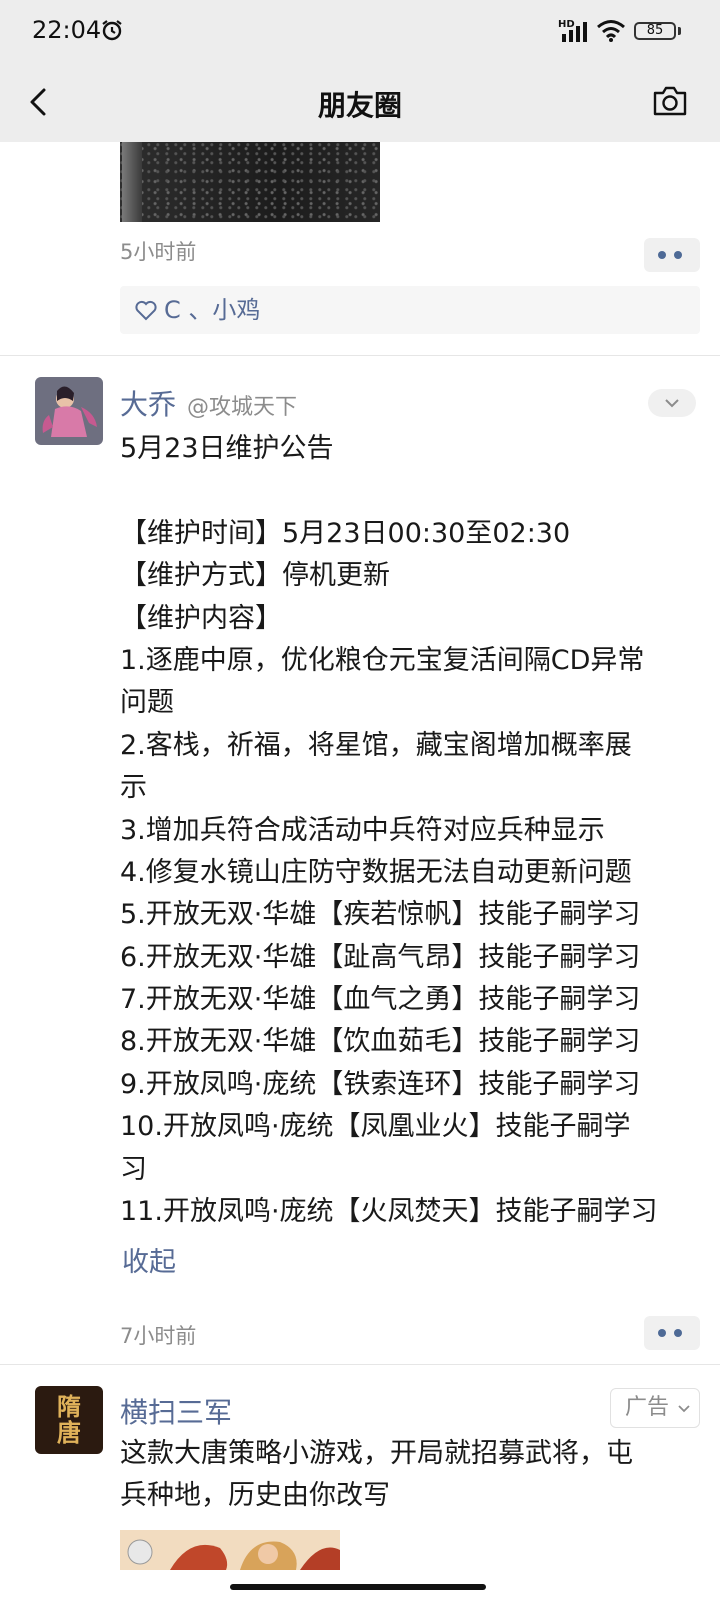 The height and width of the screenshot is (1600, 720). I want to click on post-line: 6.开放无双·华雄【趾高气昂】技能子嗣学习, so click(380, 957).